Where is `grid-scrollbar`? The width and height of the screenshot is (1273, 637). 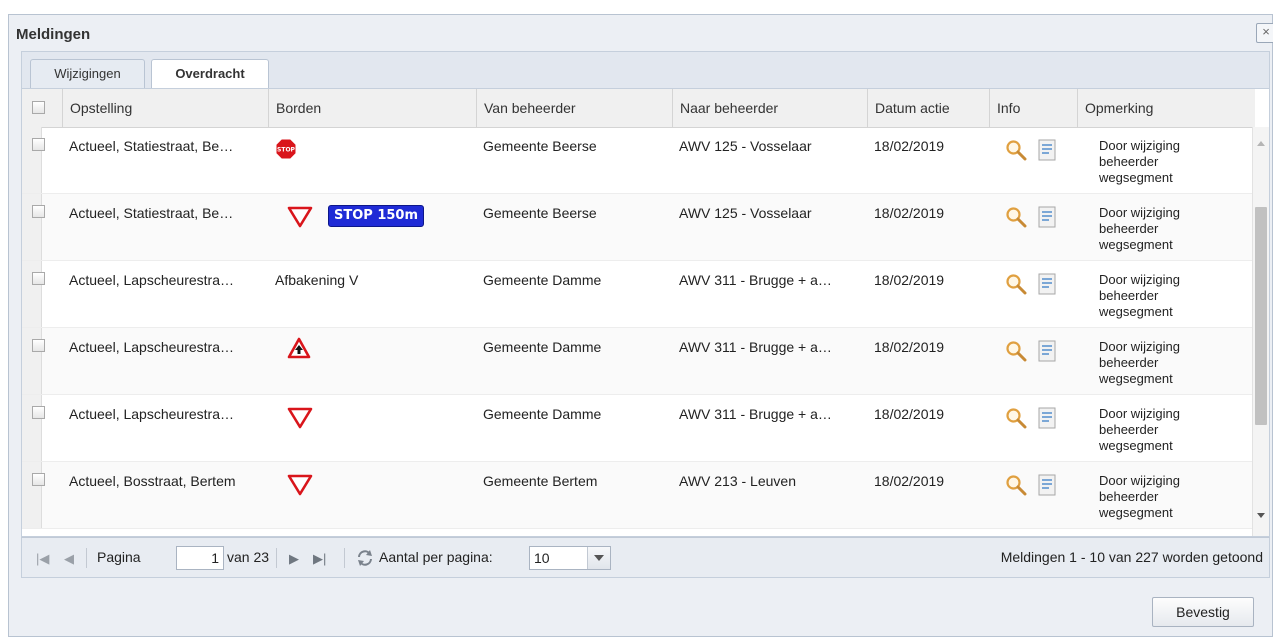
grid-scrollbar is located at coordinates (1260, 331).